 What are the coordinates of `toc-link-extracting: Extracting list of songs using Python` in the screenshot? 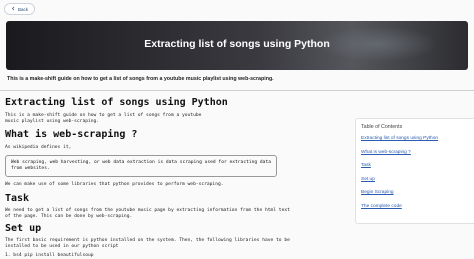 It's located at (415, 138).